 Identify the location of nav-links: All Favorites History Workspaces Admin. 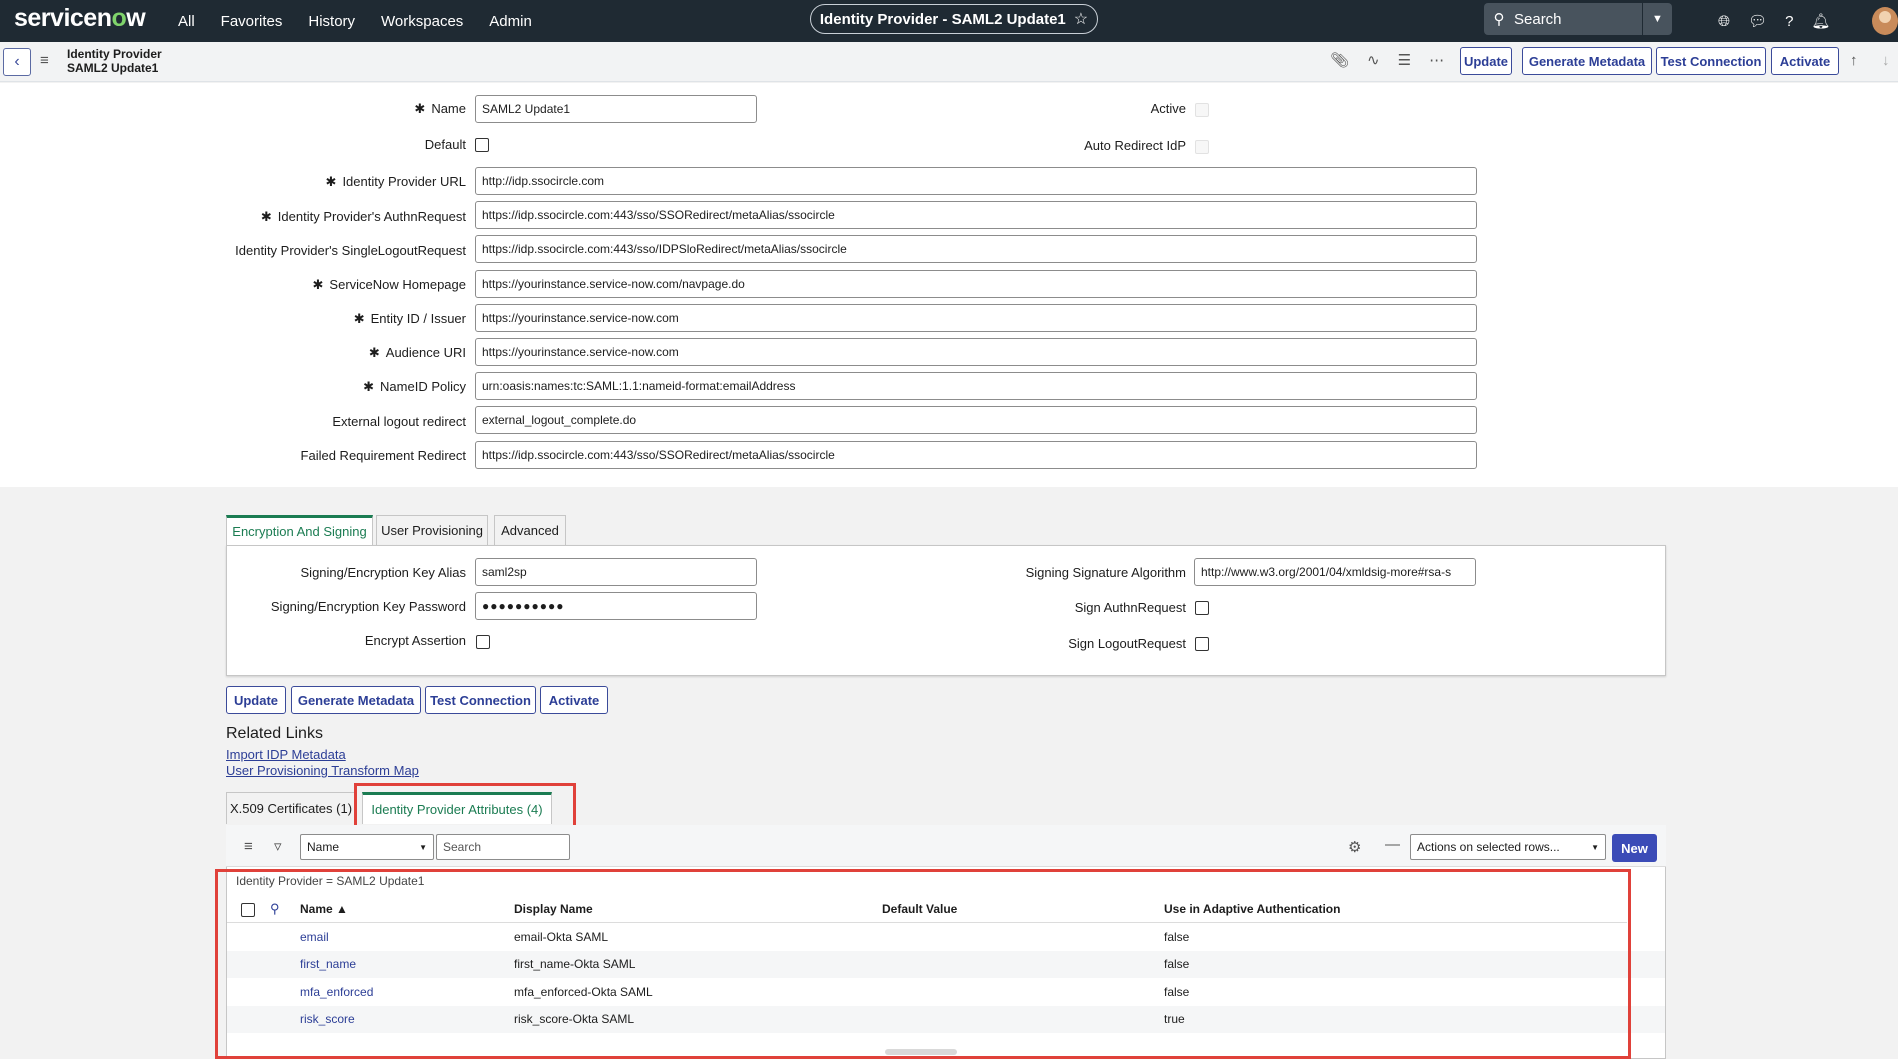
(355, 21).